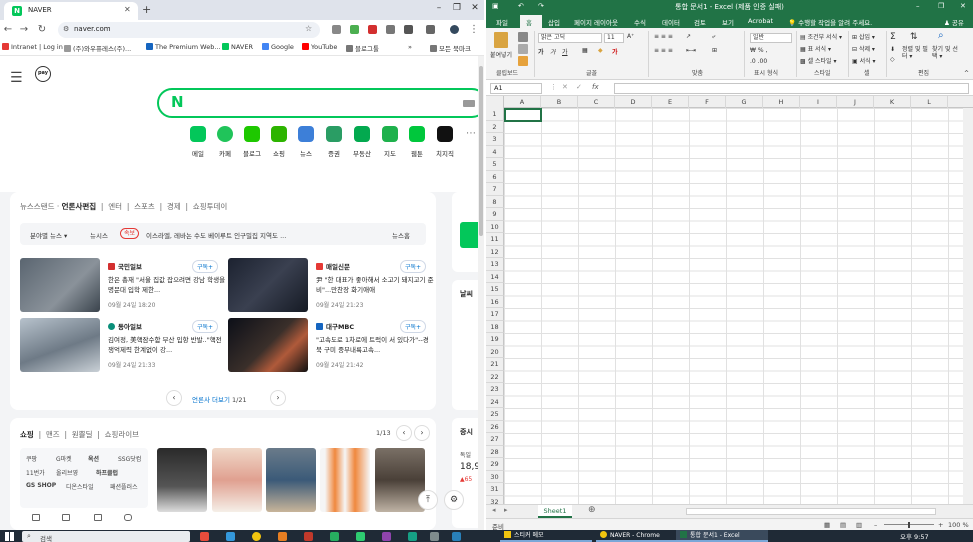 This screenshot has height=542, width=973. Describe the element at coordinates (495, 276) in the screenshot. I see `row-header: 14` at that location.